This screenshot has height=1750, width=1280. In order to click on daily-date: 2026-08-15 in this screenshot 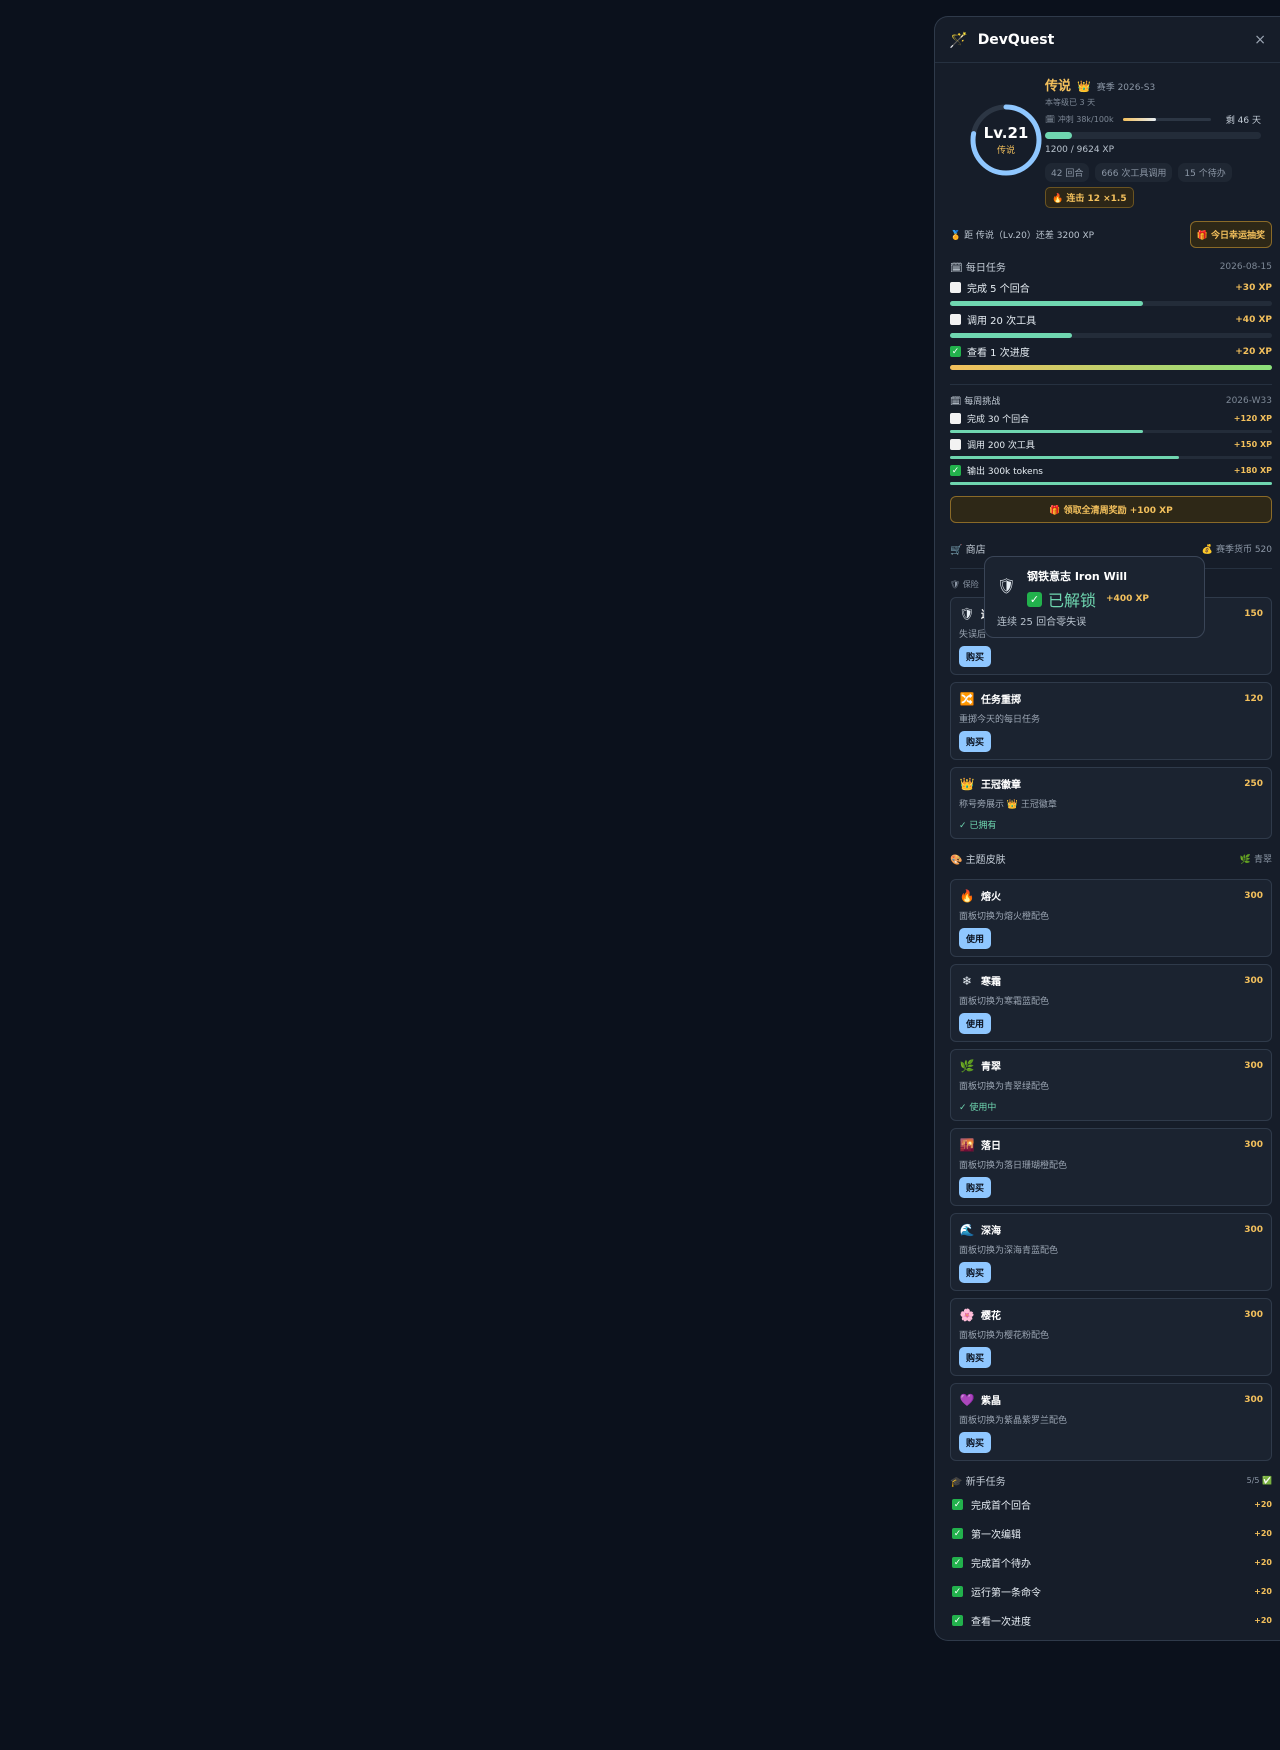, I will do `click(1245, 266)`.